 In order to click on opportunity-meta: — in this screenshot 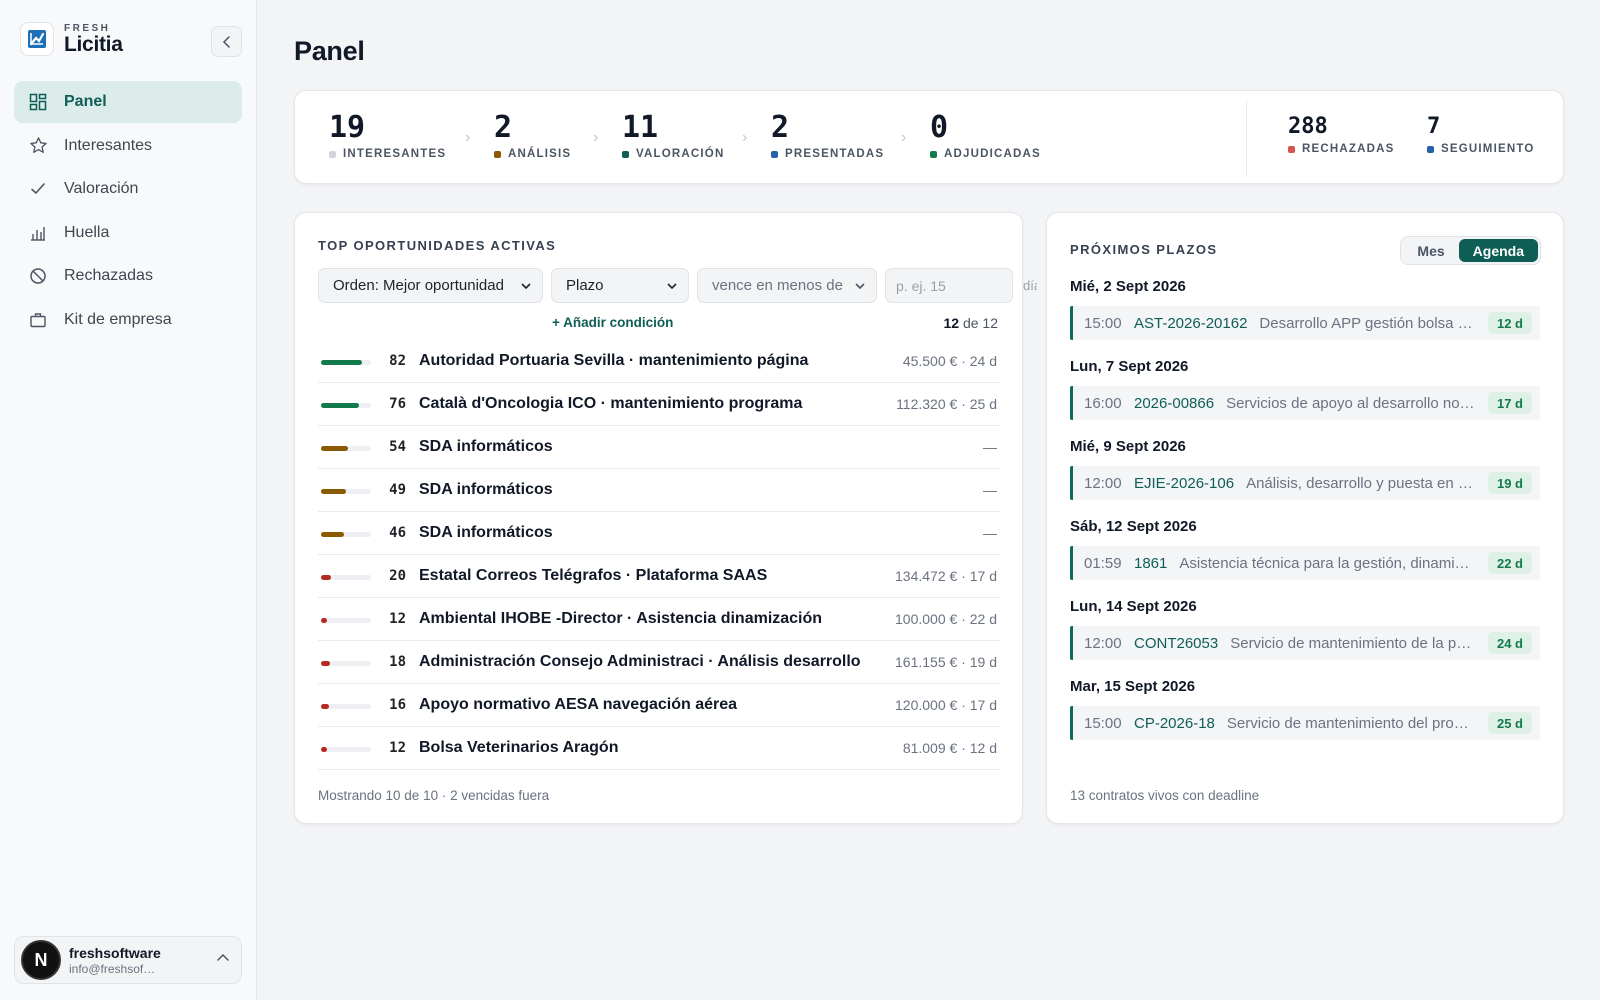, I will do `click(990, 490)`.